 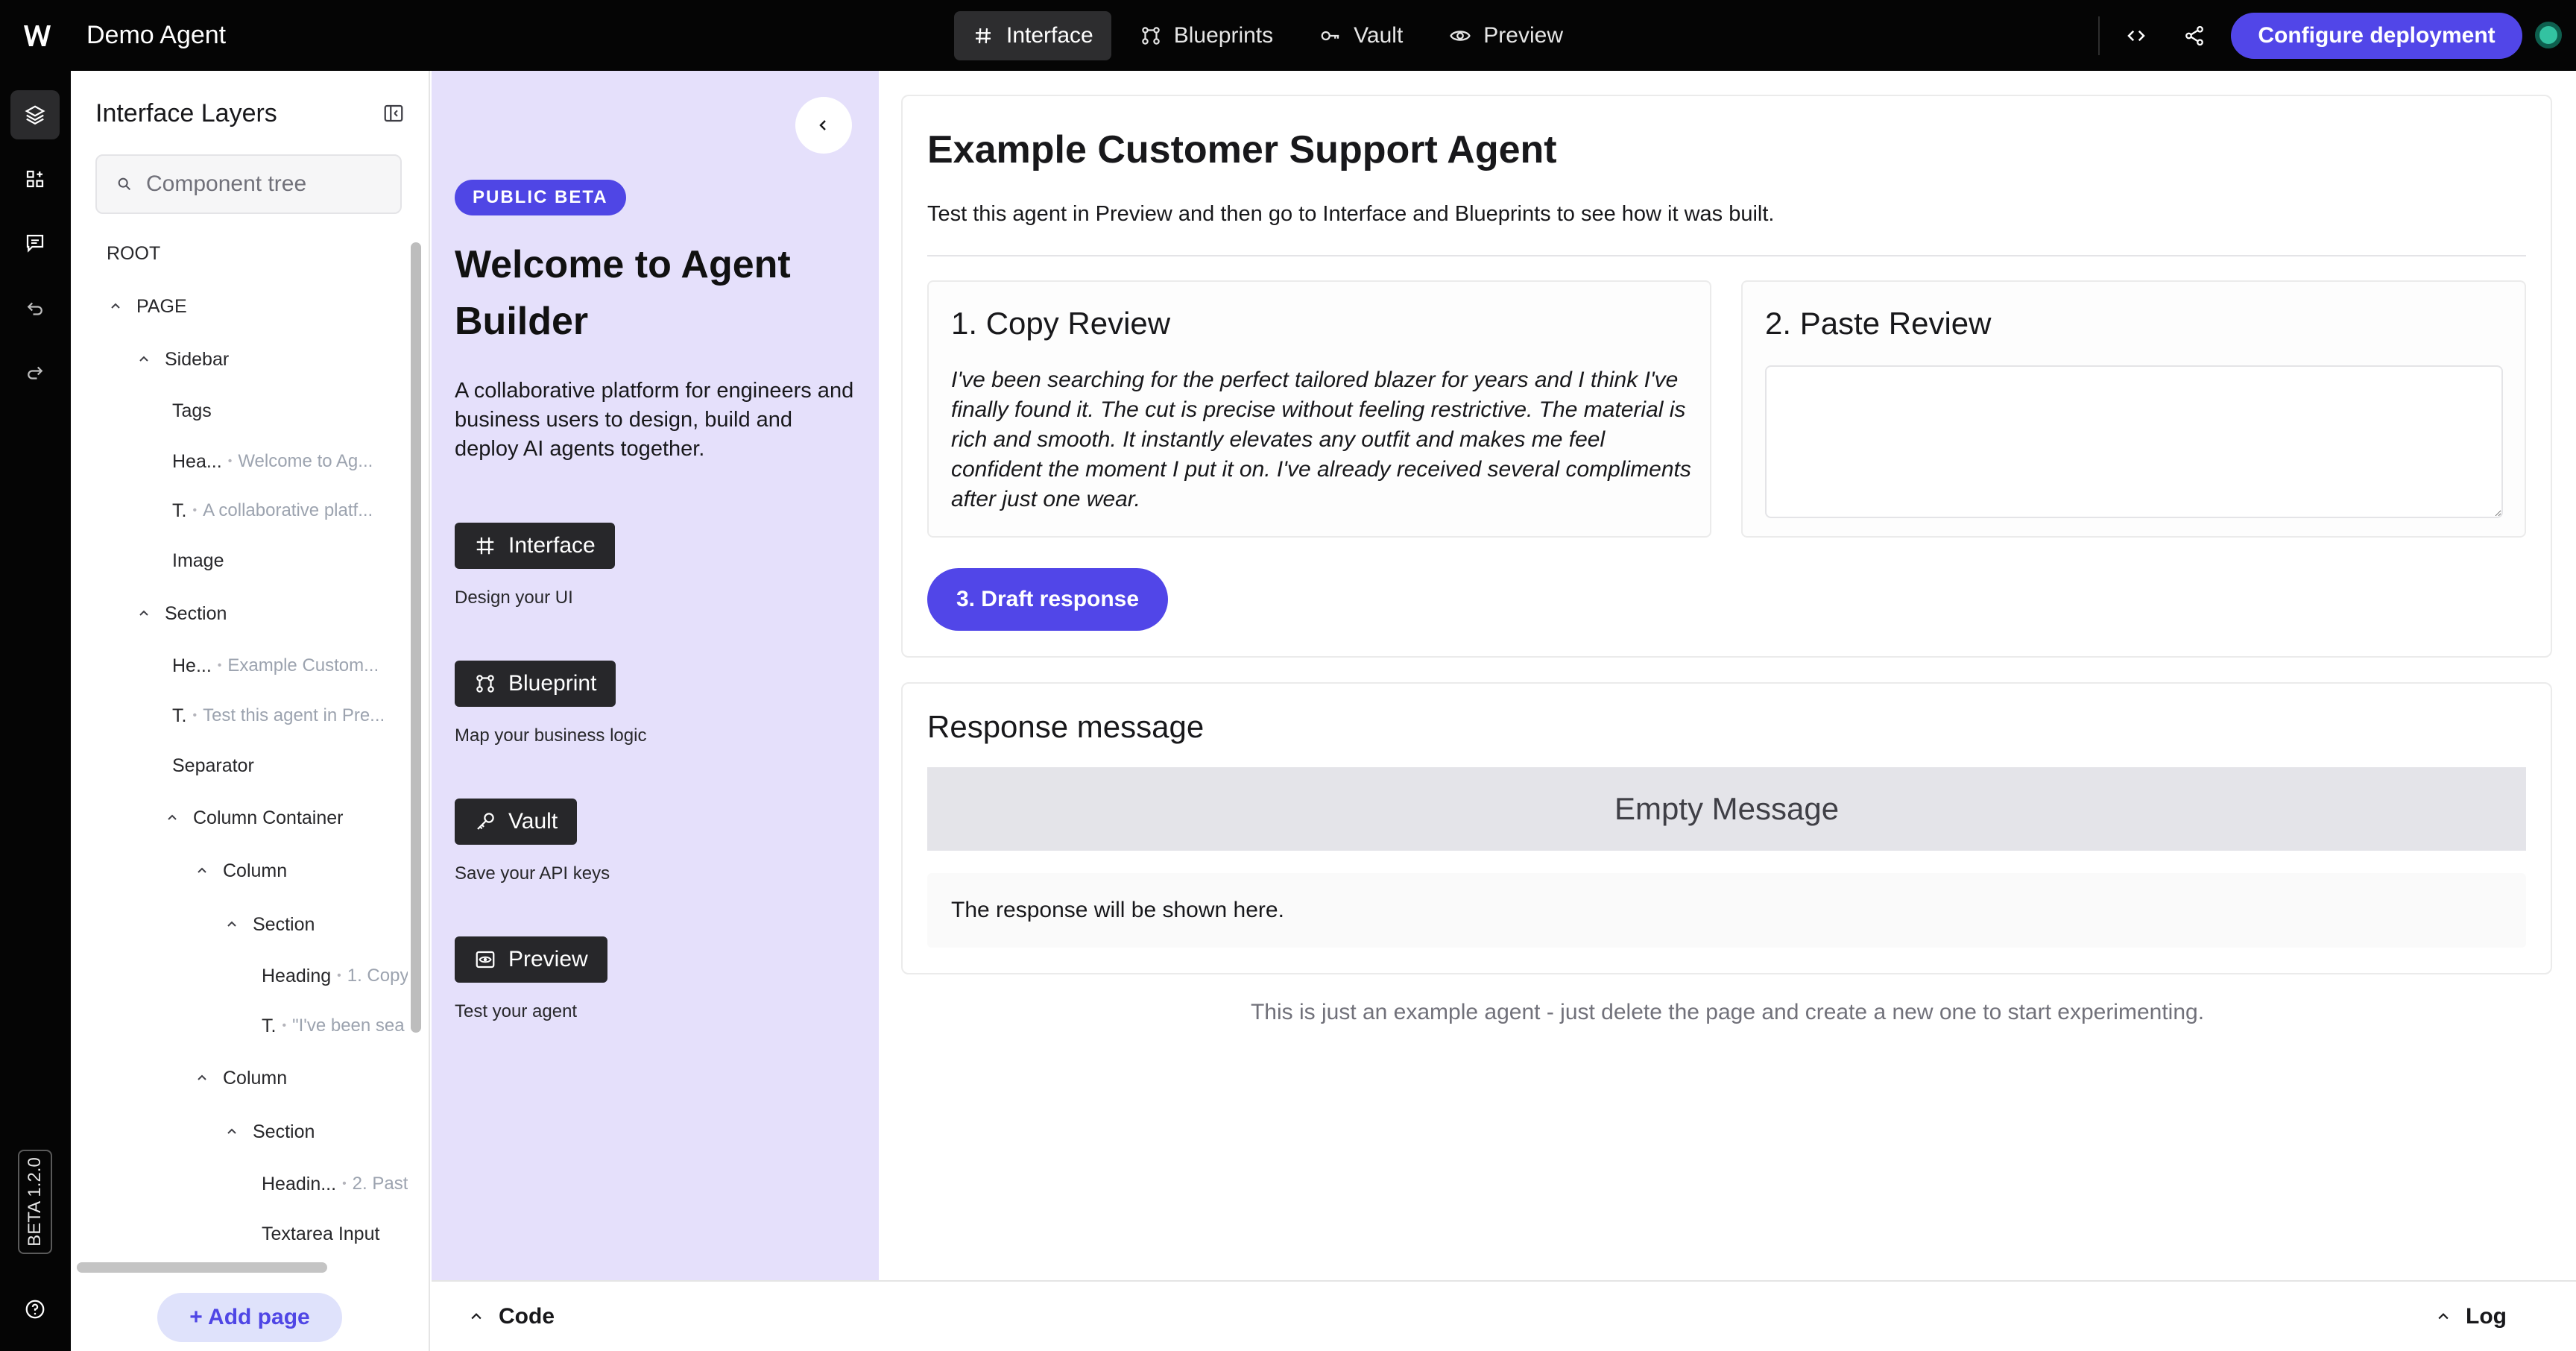 I want to click on horizontal-scrollbar, so click(x=202, y=1267).